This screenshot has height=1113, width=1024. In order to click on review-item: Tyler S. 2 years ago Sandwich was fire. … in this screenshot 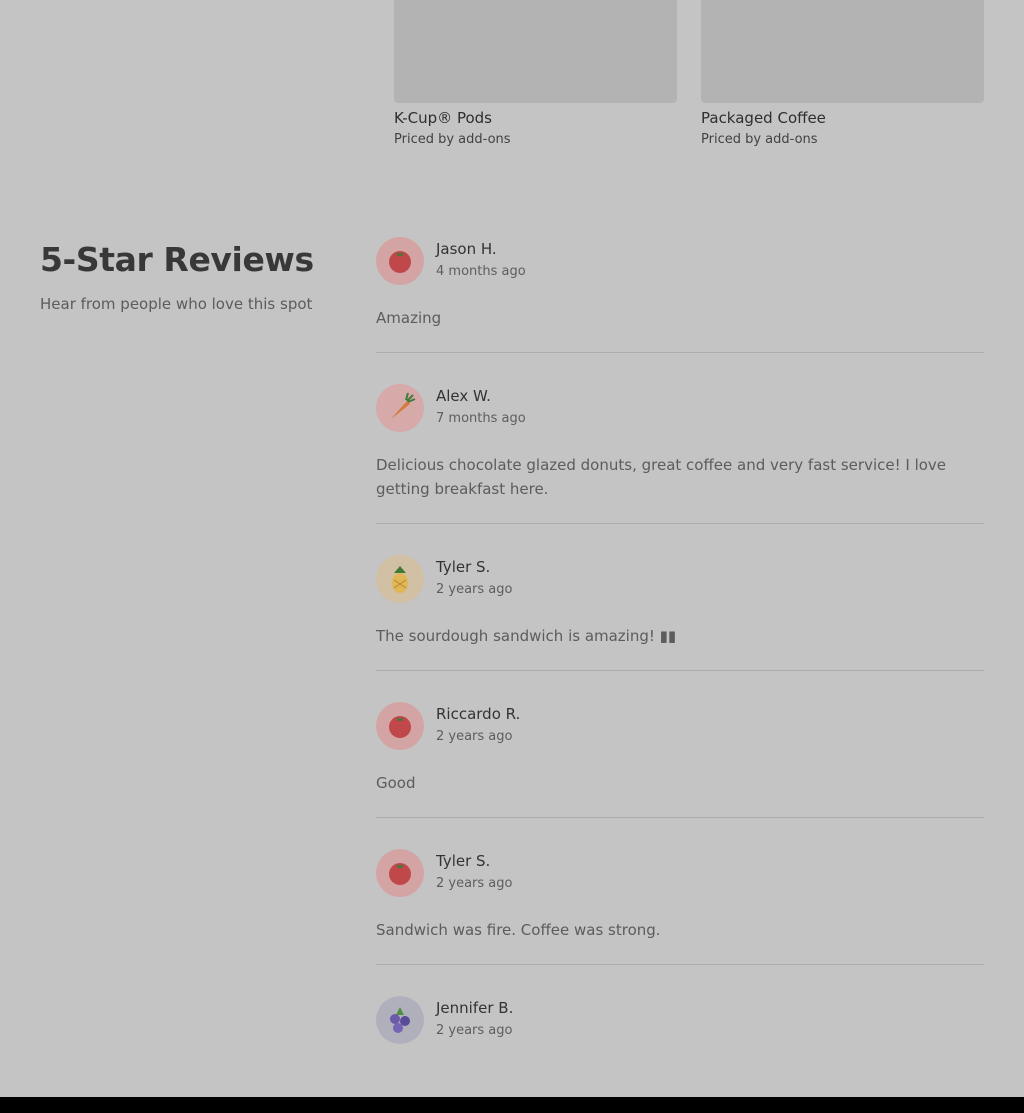, I will do `click(680, 907)`.